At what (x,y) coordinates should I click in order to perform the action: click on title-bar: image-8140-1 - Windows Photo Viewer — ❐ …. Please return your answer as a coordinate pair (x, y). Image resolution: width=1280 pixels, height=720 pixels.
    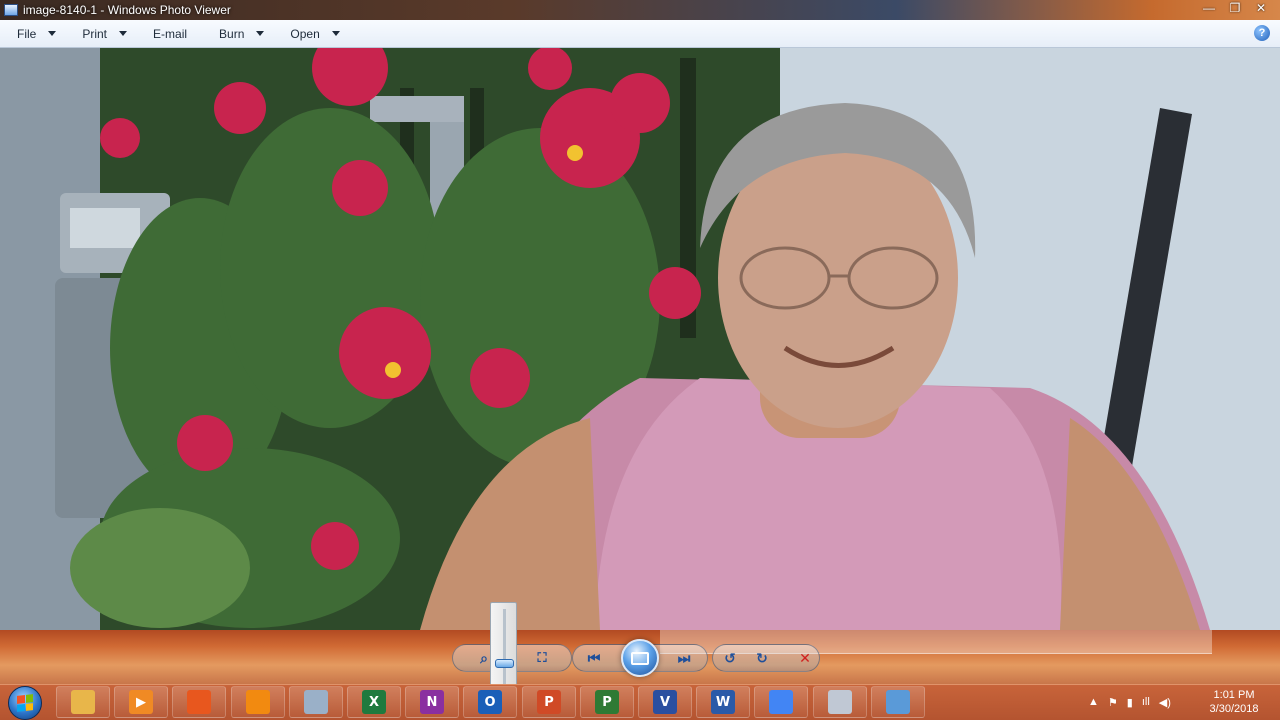
    Looking at the image, I should click on (640, 10).